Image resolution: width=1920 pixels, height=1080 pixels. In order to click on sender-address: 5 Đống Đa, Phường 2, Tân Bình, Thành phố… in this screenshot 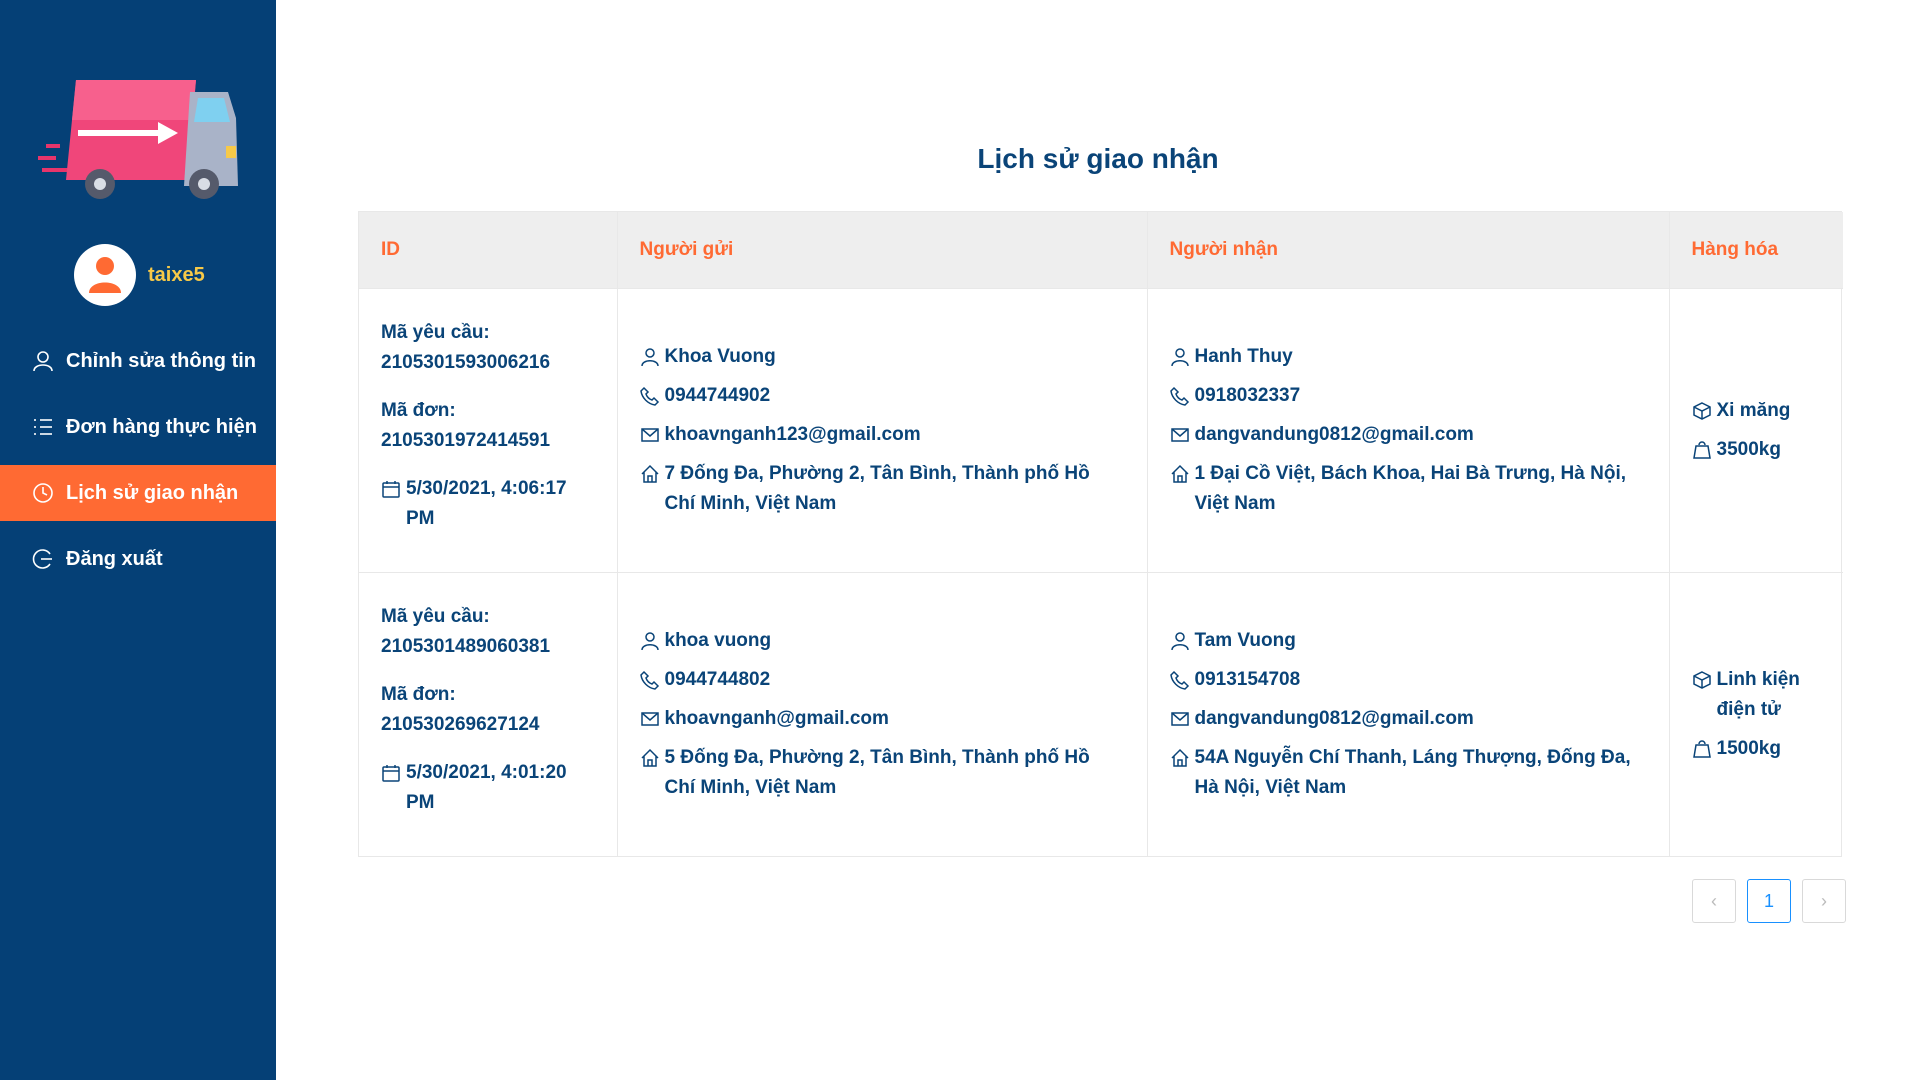, I will do `click(877, 772)`.